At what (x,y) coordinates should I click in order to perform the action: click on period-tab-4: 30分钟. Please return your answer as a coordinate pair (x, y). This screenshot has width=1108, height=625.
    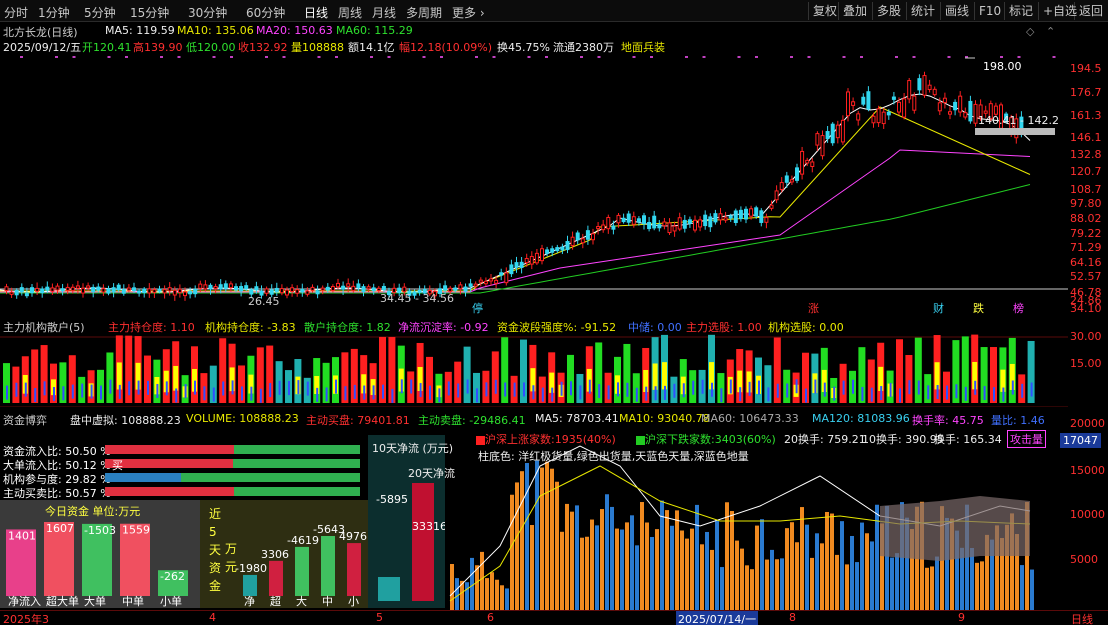
    Looking at the image, I should click on (207, 12).